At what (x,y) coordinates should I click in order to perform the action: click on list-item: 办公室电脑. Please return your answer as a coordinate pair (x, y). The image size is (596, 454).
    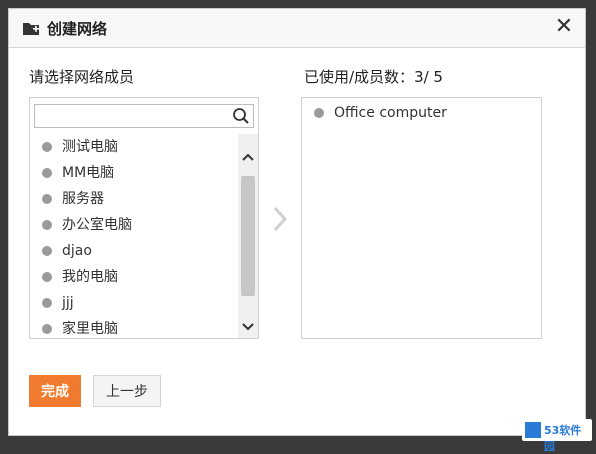
    Looking at the image, I should click on (135, 225).